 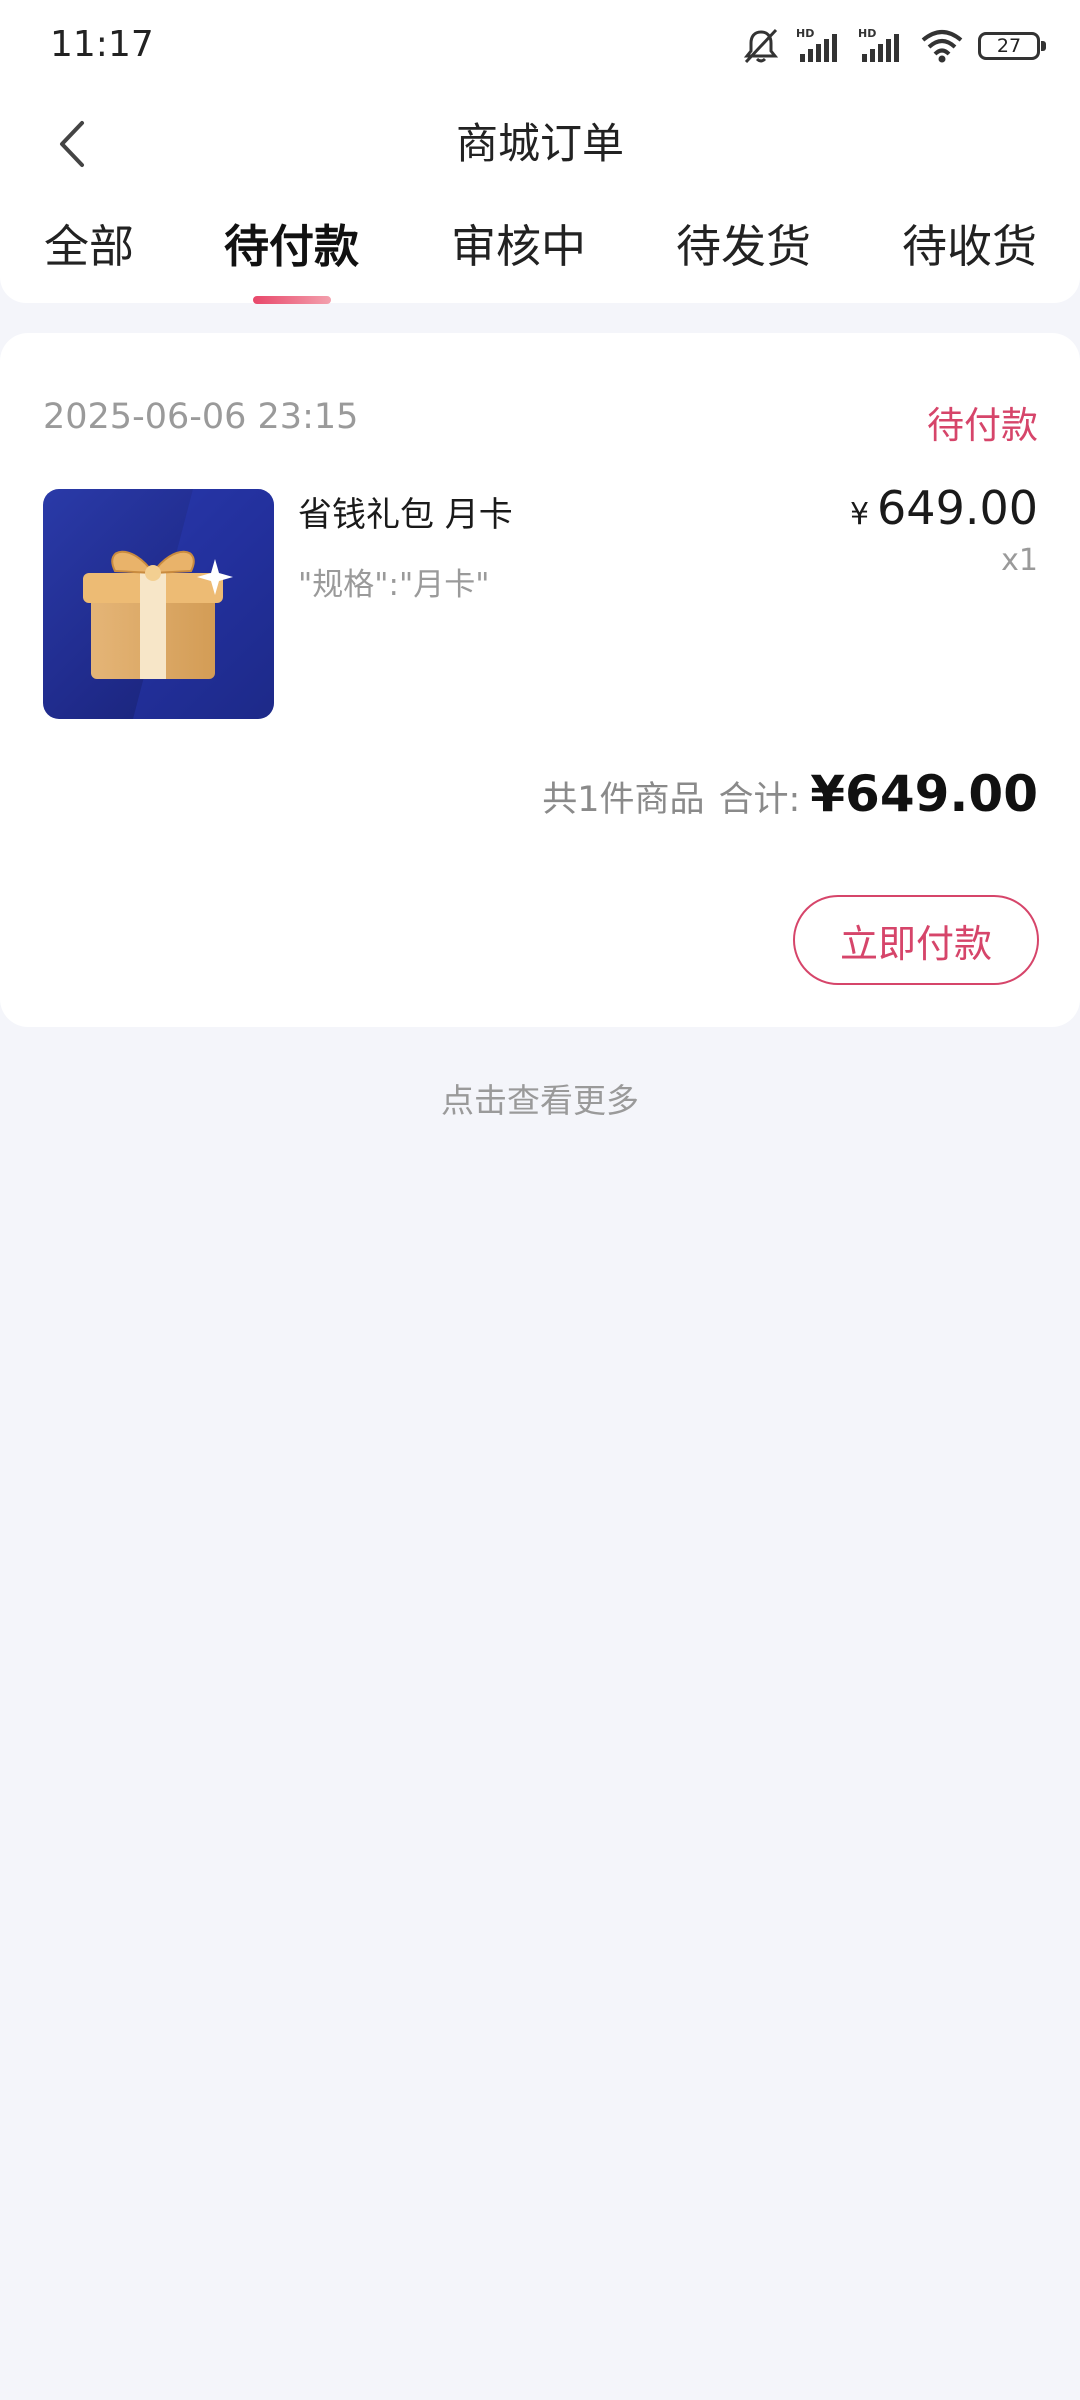 I want to click on order-tabs: 全部 待付款 审核中 待发货 待收货, so click(x=540, y=247).